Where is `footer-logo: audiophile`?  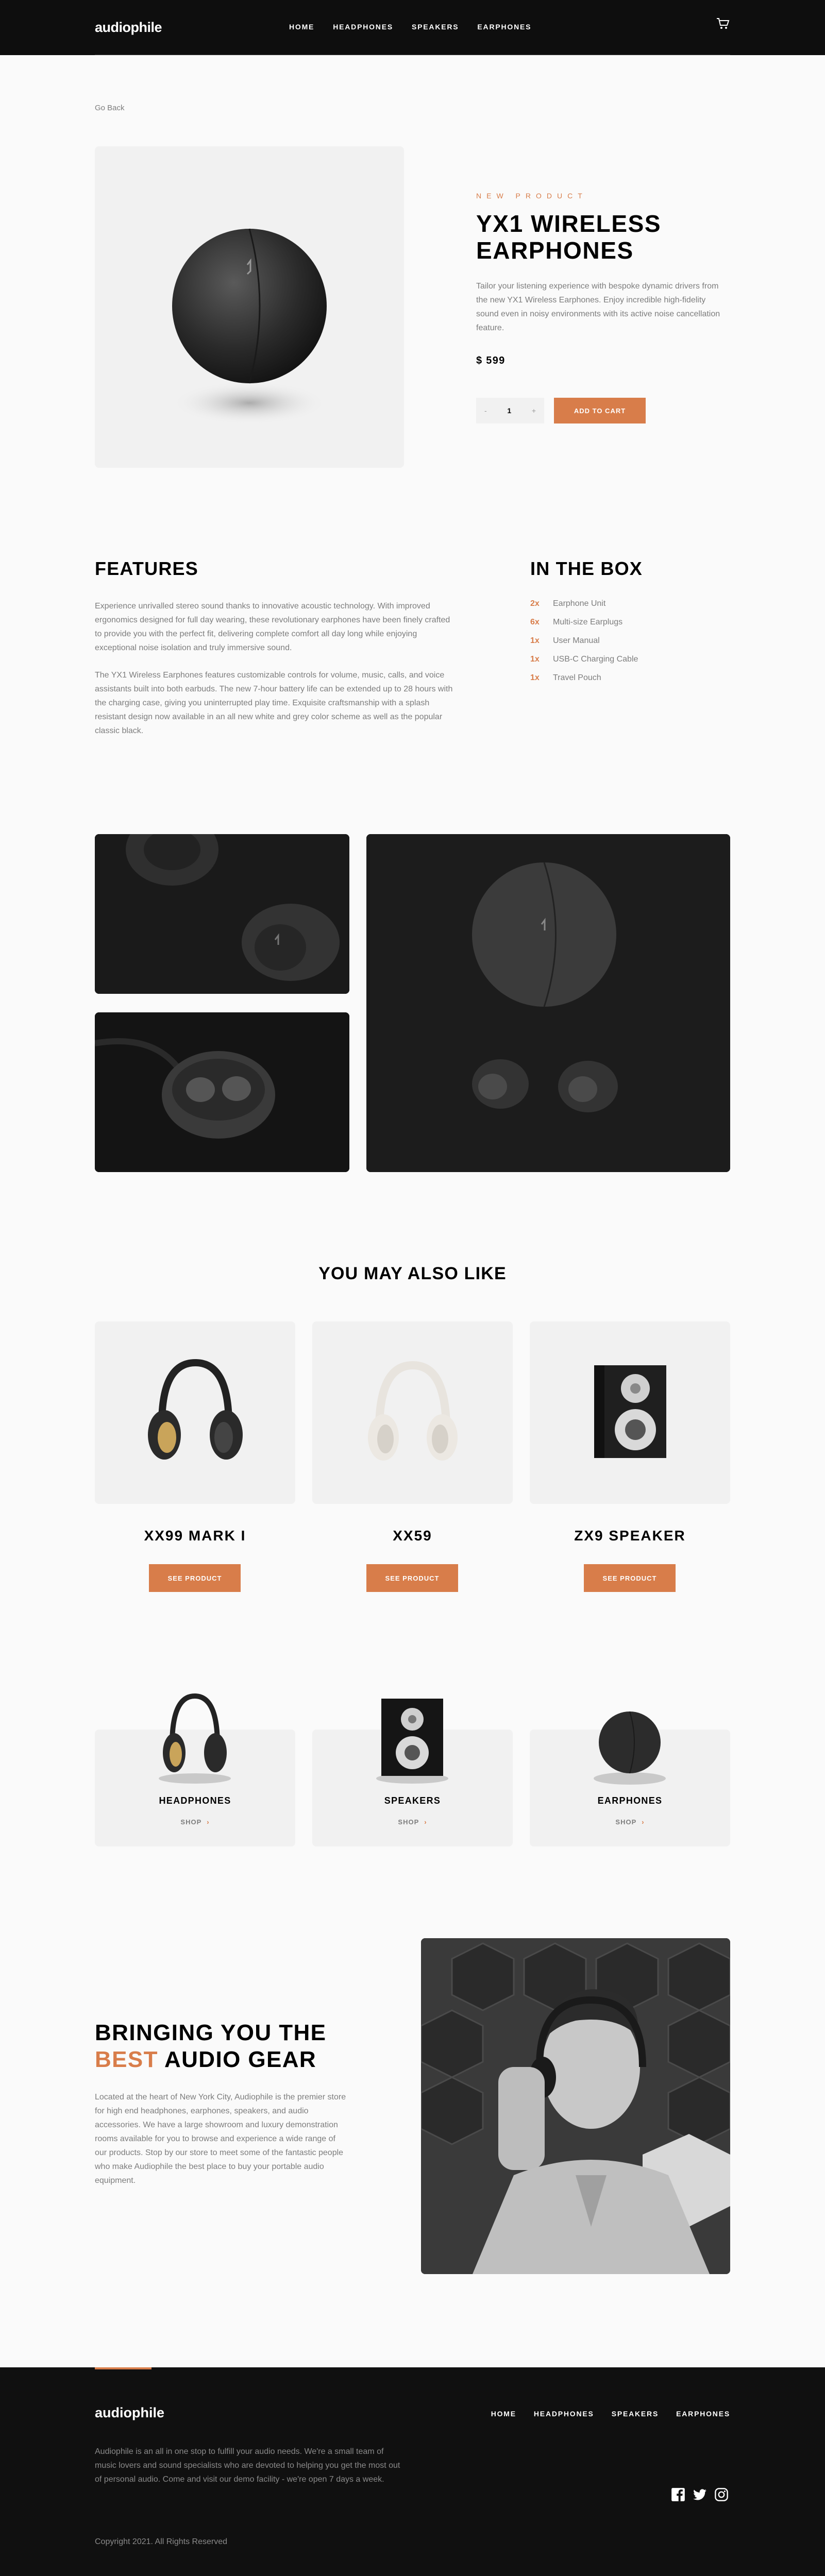
footer-logo: audiophile is located at coordinates (129, 2413).